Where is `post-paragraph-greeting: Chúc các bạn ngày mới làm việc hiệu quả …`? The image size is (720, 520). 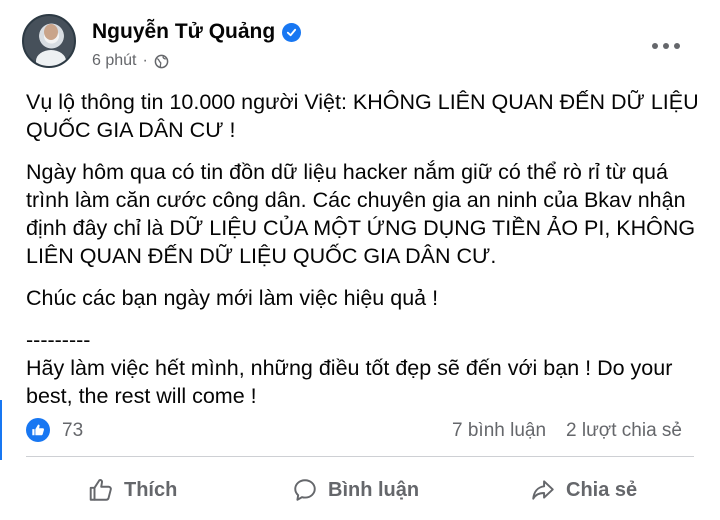 post-paragraph-greeting: Chúc các bạn ngày mới làm việc hiệu quả … is located at coordinates (232, 298).